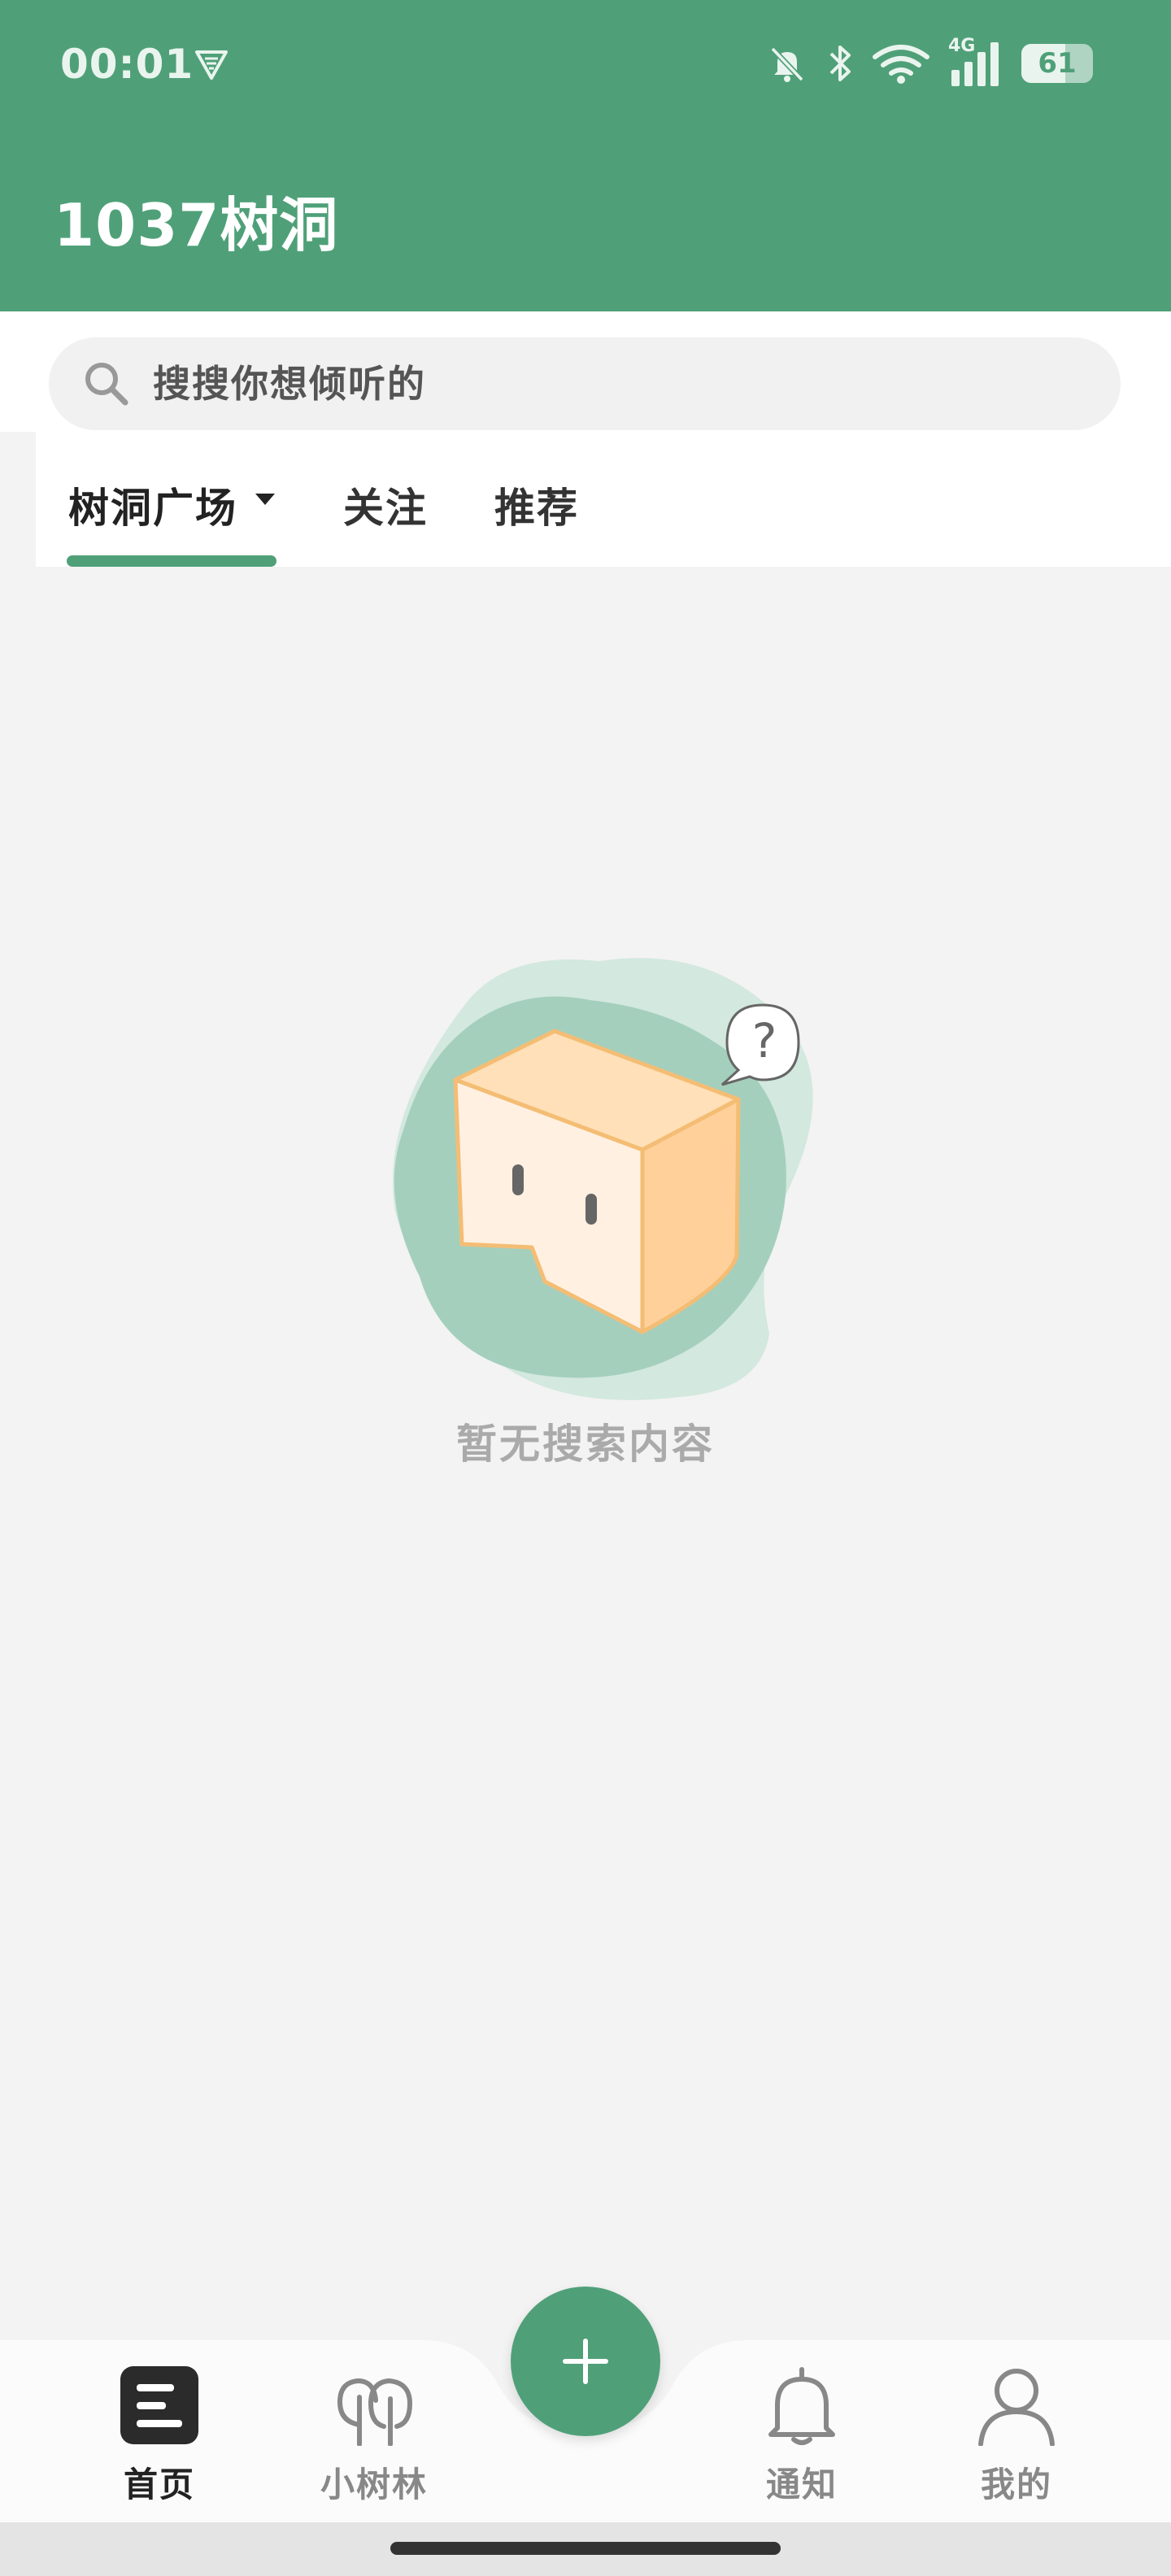 The height and width of the screenshot is (2576, 1171). What do you see at coordinates (127, 64) in the screenshot?
I see `status-time: 00:01` at bounding box center [127, 64].